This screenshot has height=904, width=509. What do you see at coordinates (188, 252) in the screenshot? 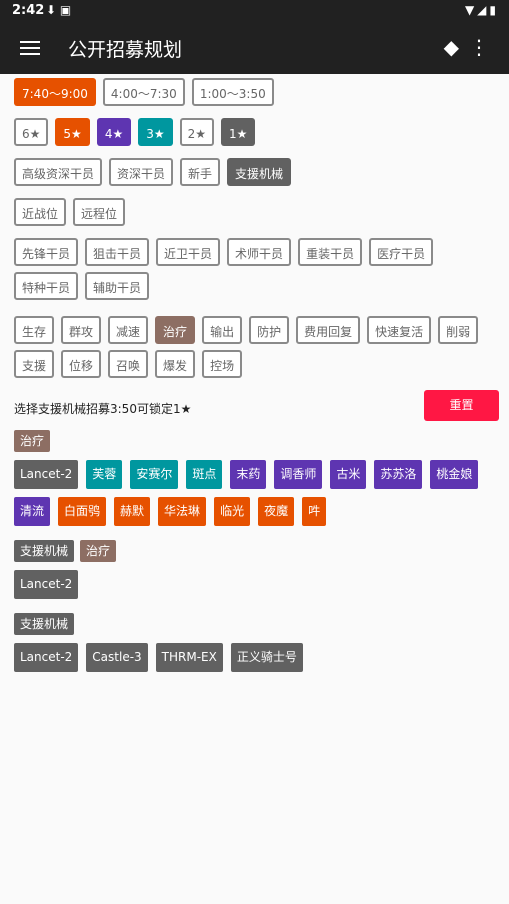
I see `class-tag-chip: 近卫干员` at bounding box center [188, 252].